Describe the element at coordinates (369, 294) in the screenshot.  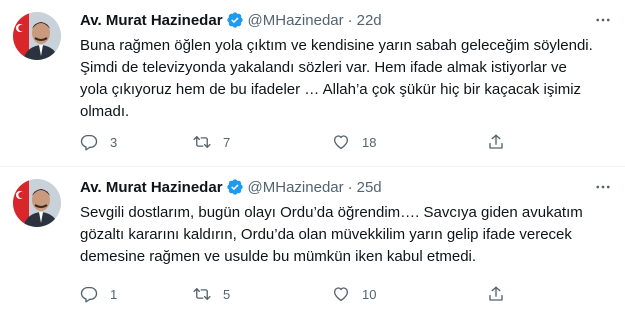
I see `like-count: 10` at that location.